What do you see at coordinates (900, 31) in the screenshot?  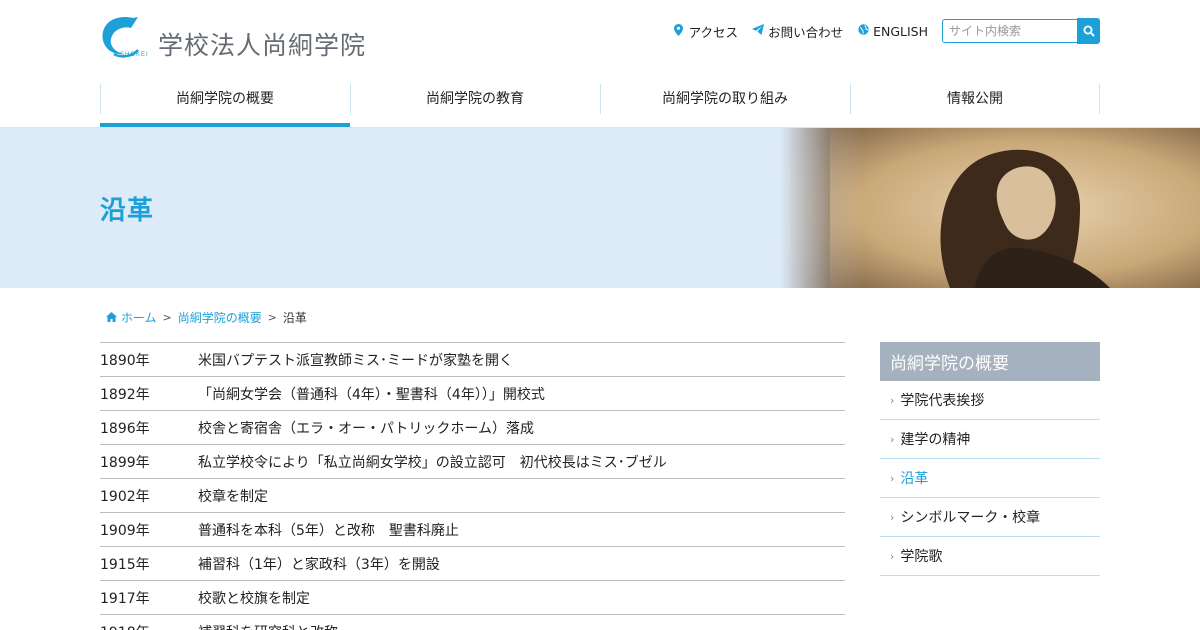 I see `english-label: ENGLISH` at bounding box center [900, 31].